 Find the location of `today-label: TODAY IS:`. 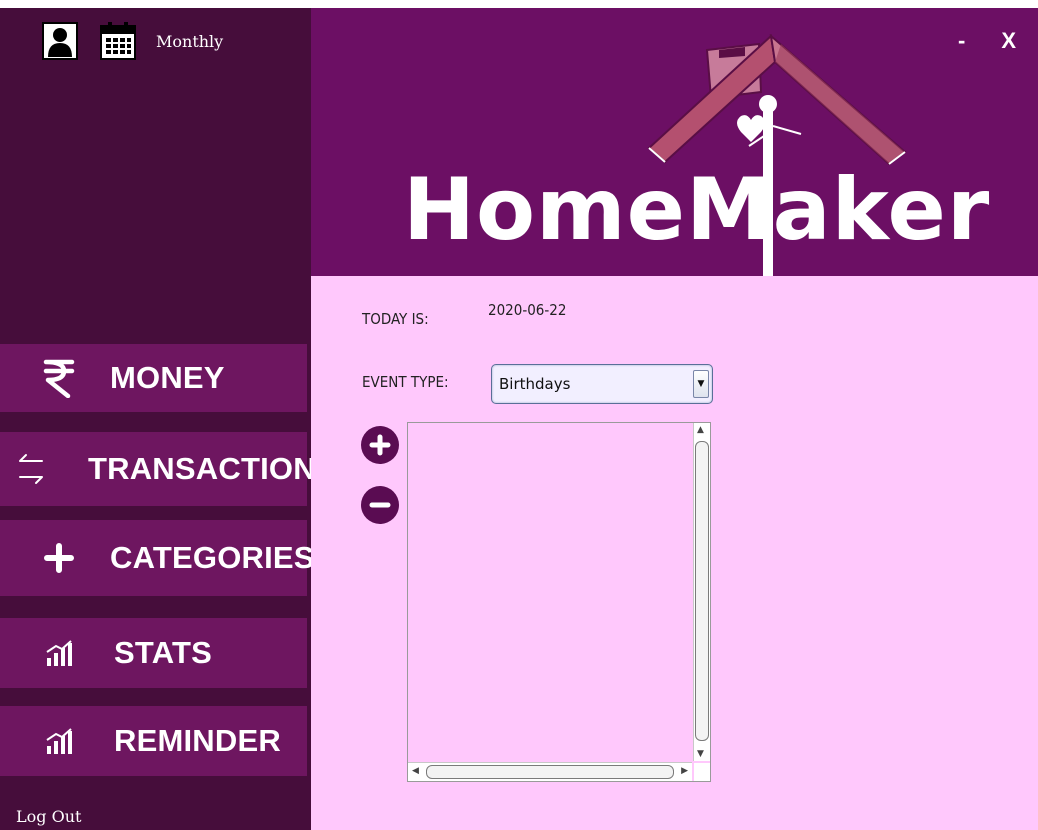

today-label: TODAY IS: is located at coordinates (395, 319).